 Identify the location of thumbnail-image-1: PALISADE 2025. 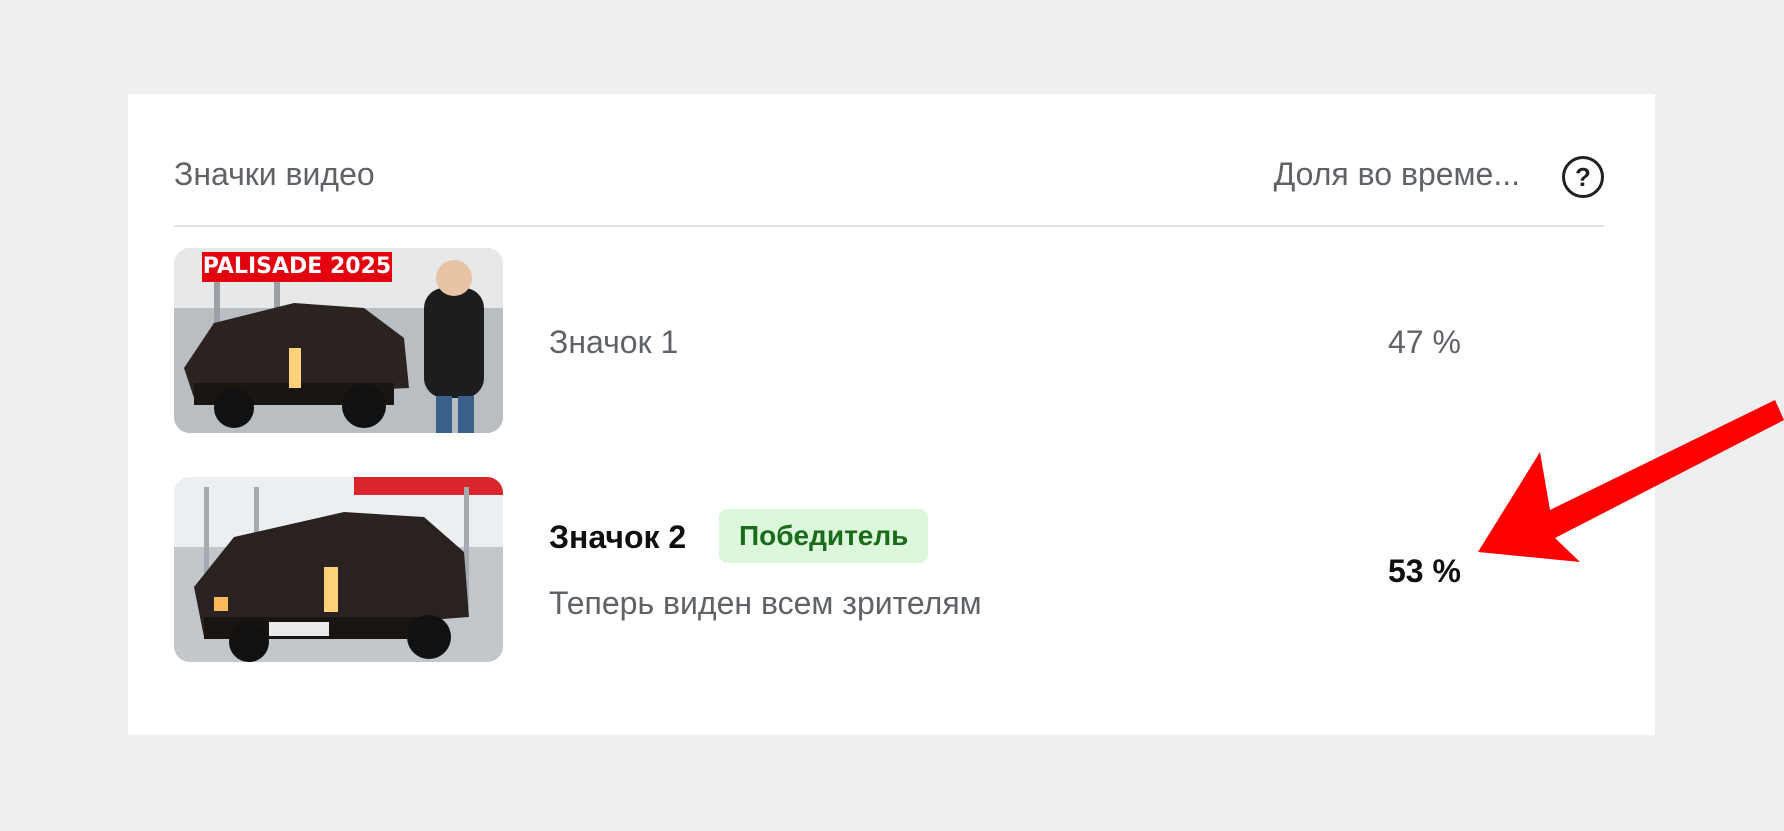
(338, 340).